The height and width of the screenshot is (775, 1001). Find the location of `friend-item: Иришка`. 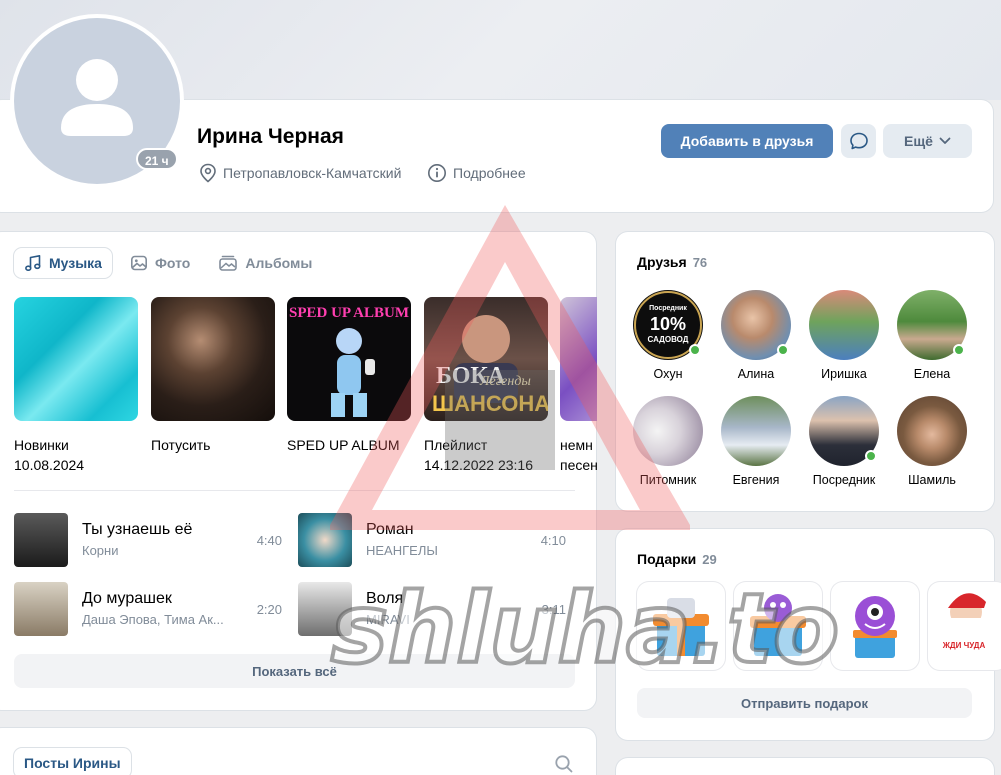

friend-item: Иришка is located at coordinates (844, 335).